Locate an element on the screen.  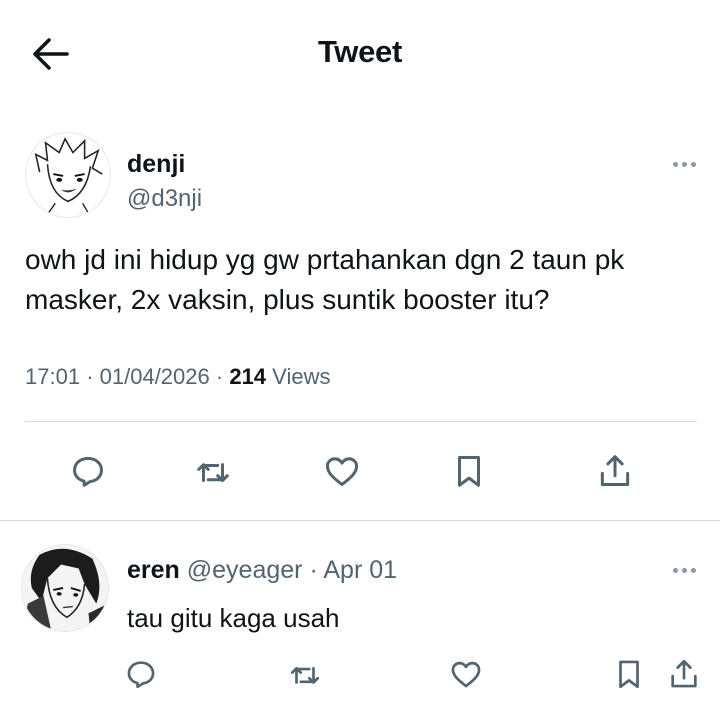
reply-header: eren @eyeager · Apr 01 is located at coordinates (262, 570).